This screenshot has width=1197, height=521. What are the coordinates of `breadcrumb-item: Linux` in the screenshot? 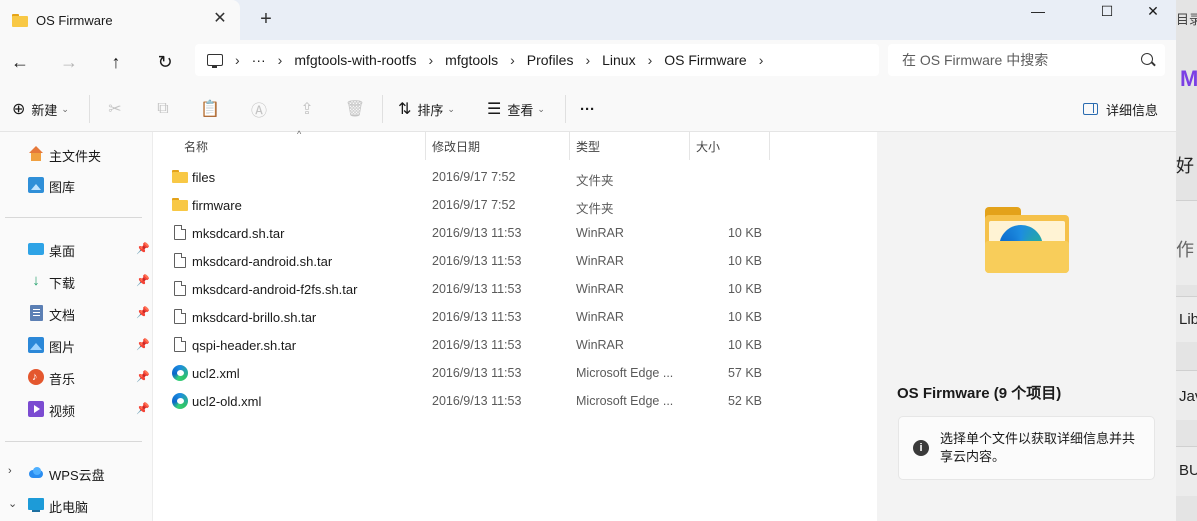 It's located at (618, 60).